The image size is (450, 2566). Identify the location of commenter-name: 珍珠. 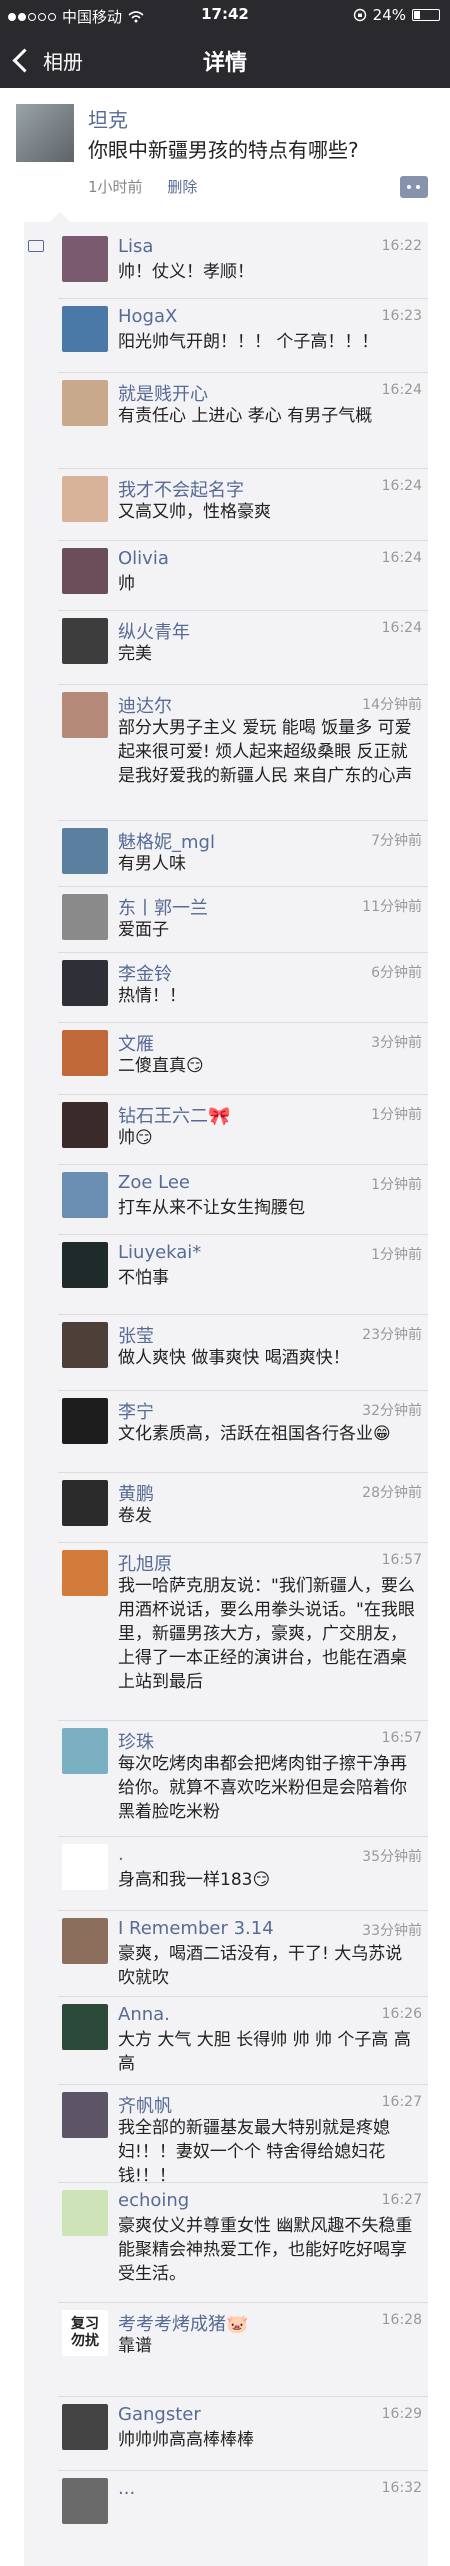
(136, 1741).